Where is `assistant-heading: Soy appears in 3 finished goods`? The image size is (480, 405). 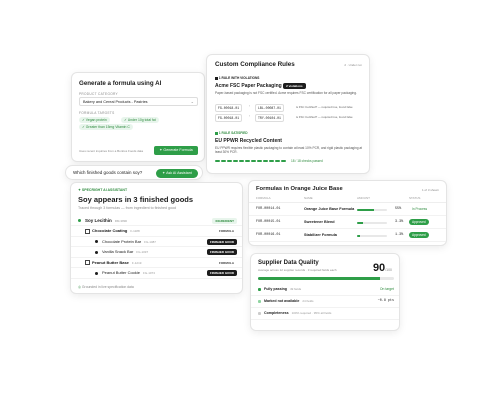
assistant-heading: Soy appears in 3 finished goods is located at coordinates (136, 199).